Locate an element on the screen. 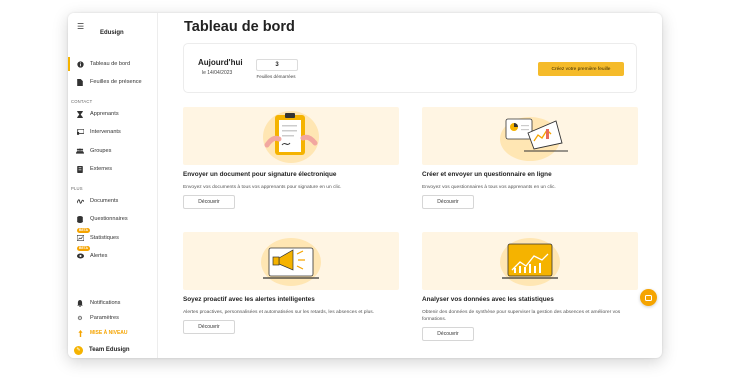 Image resolution: width=738 pixels, height=386 pixels. sidebar-item-intervenants: Intervenants is located at coordinates (113, 132).